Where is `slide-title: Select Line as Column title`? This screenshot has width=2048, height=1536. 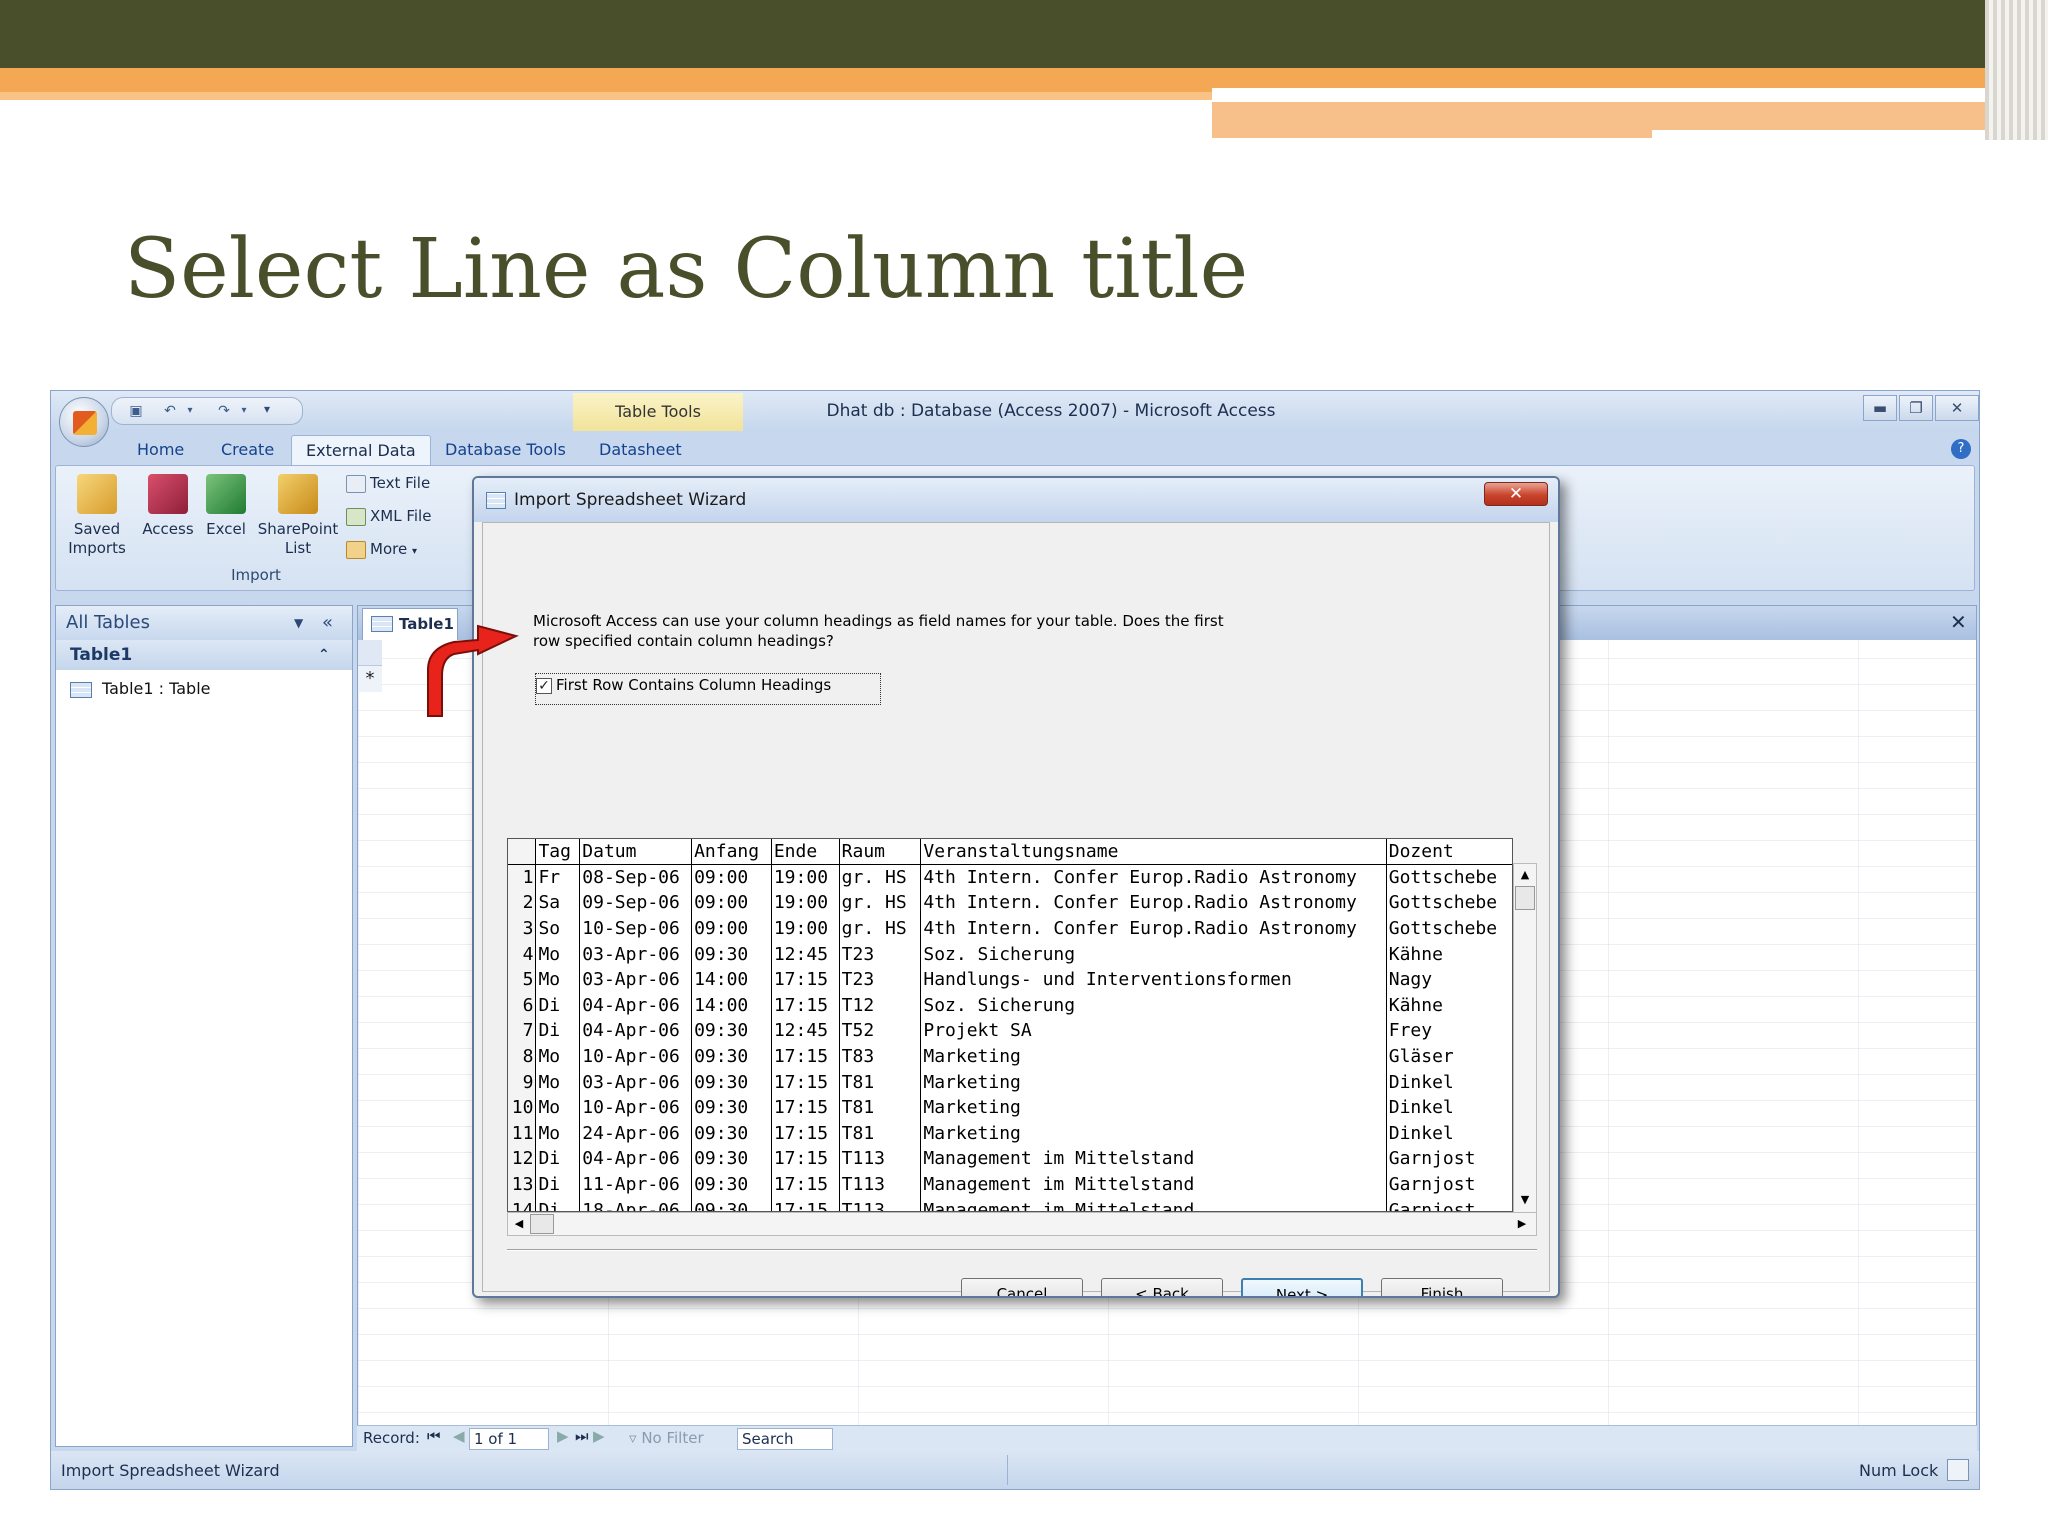 slide-title: Select Line as Column title is located at coordinates (686, 269).